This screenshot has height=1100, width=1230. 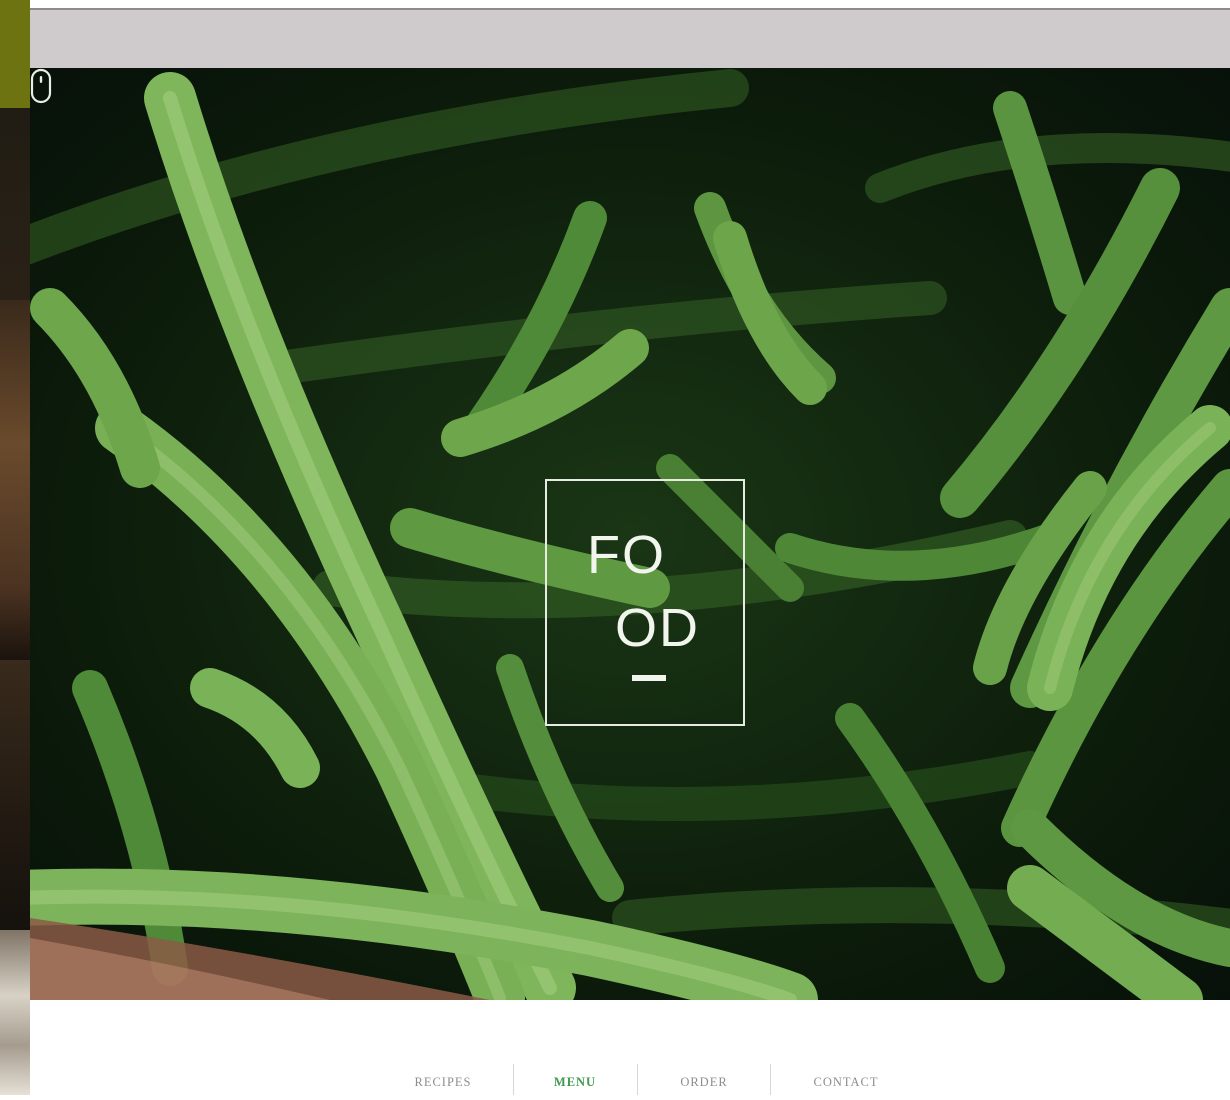 What do you see at coordinates (41, 86) in the screenshot?
I see `mouse-scroll-icon` at bounding box center [41, 86].